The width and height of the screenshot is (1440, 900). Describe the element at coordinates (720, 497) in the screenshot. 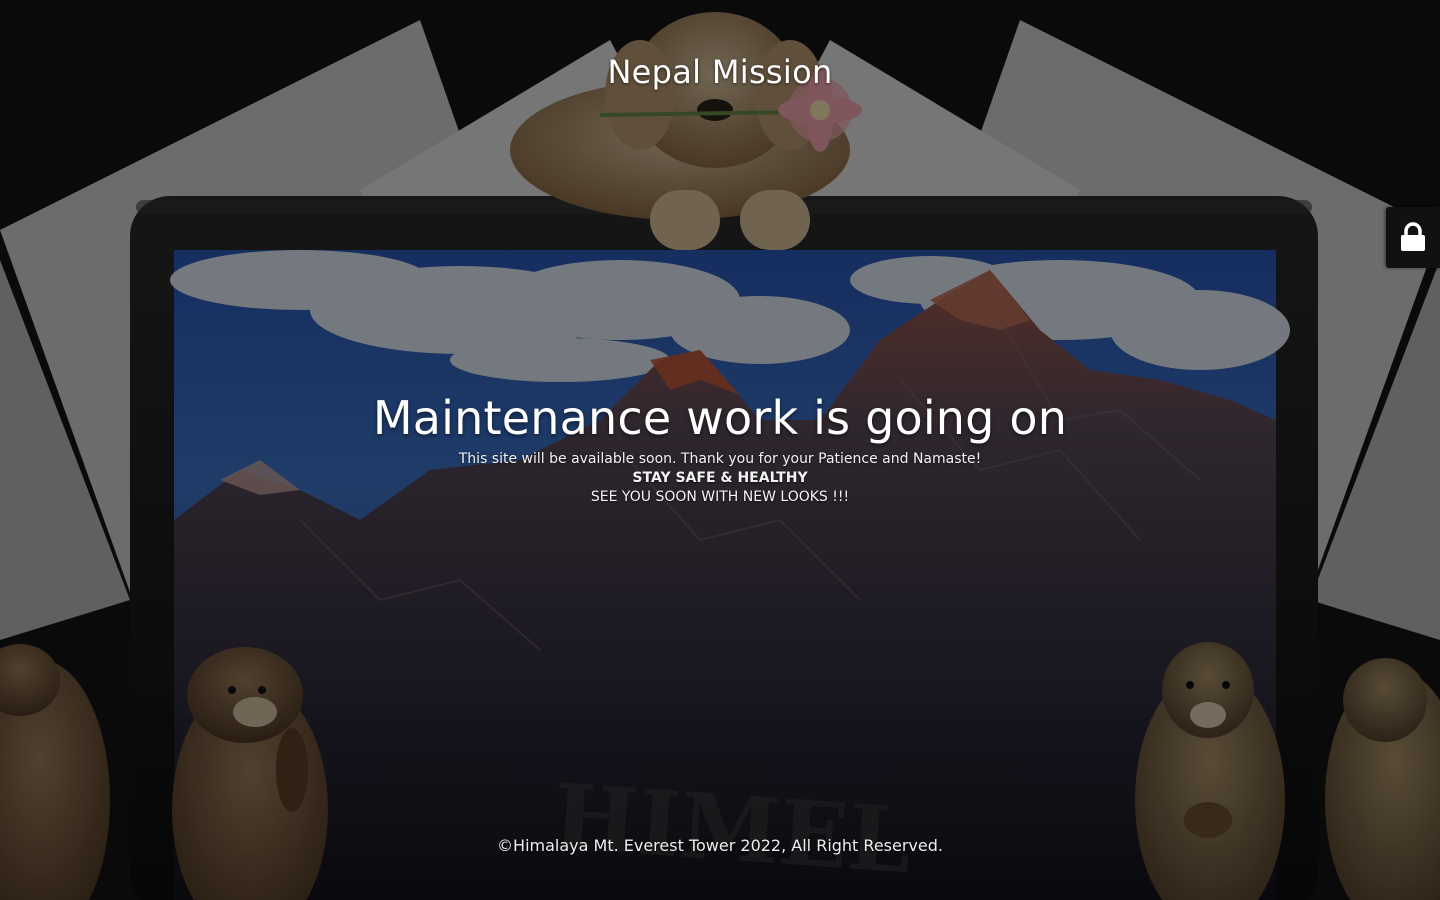

I see `message-line-see-you-soon: SEE YOU SOON WITH NEW LOOKS !!!` at that location.